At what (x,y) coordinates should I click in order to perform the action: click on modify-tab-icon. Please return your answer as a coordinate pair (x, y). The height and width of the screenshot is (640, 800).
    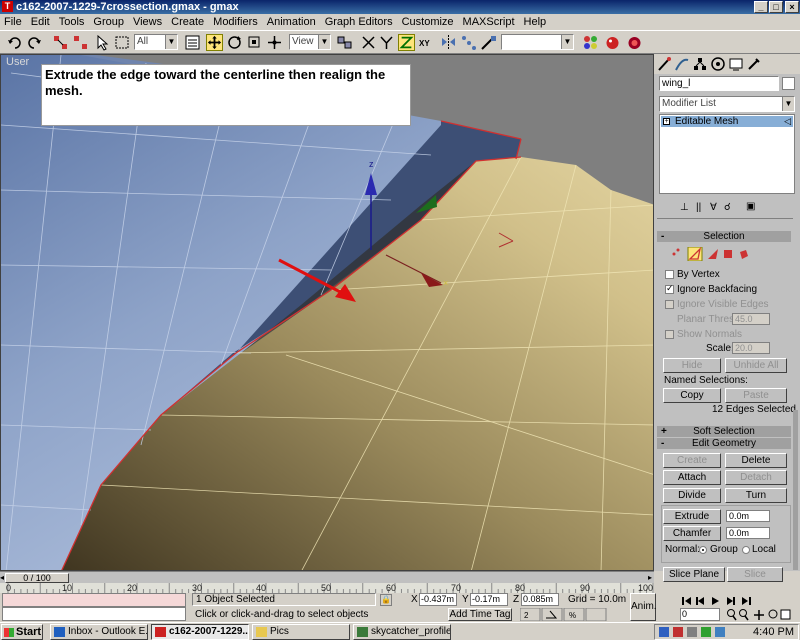
    Looking at the image, I should click on (682, 64).